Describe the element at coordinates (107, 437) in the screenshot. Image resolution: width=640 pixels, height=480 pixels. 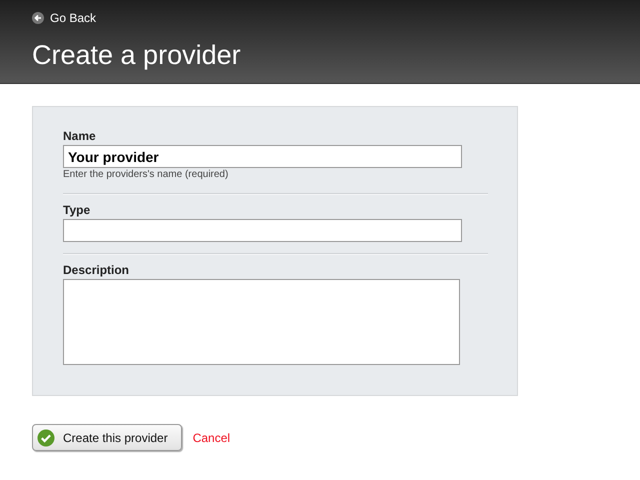
I see `create-button: Create this provider` at that location.